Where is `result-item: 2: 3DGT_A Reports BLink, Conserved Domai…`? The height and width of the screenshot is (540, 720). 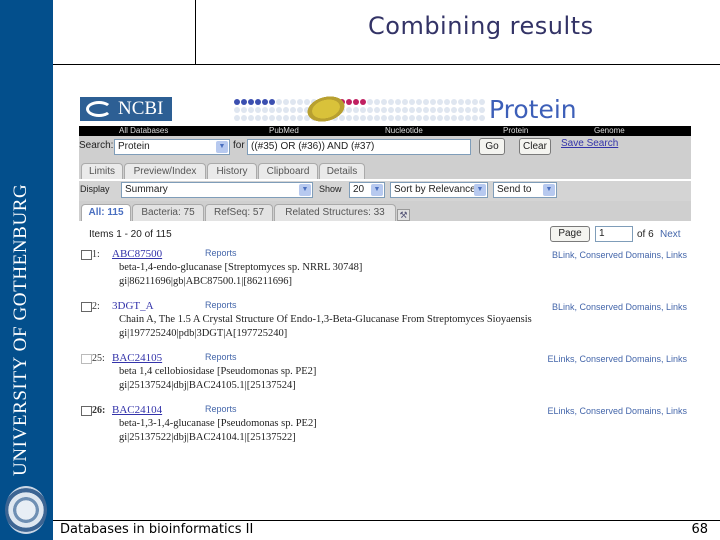
result-item: 2: 3DGT_A Reports BLink, Conserved Domai… is located at coordinates (385, 325).